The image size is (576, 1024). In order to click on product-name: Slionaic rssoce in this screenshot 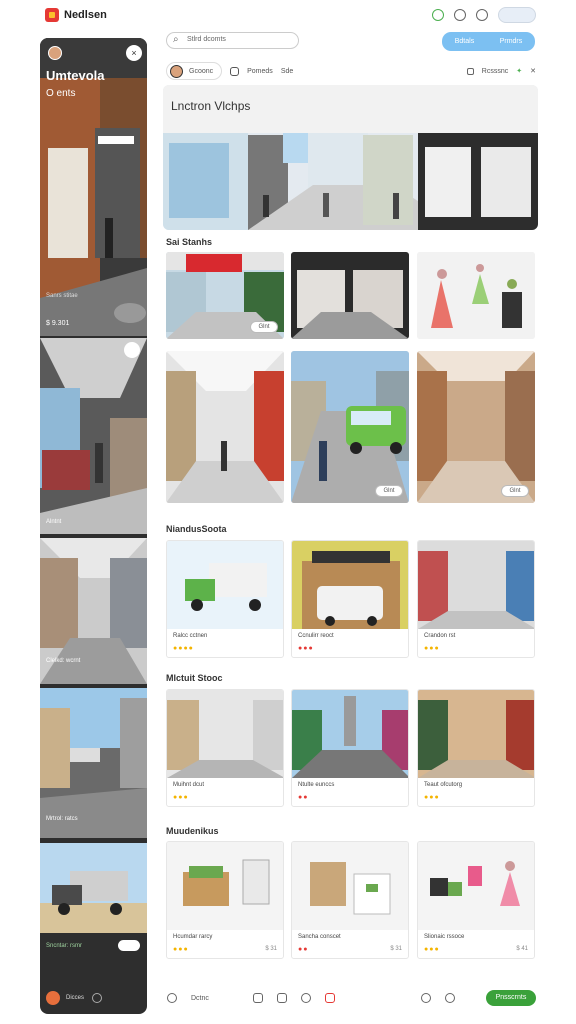, I will do `click(444, 937)`.